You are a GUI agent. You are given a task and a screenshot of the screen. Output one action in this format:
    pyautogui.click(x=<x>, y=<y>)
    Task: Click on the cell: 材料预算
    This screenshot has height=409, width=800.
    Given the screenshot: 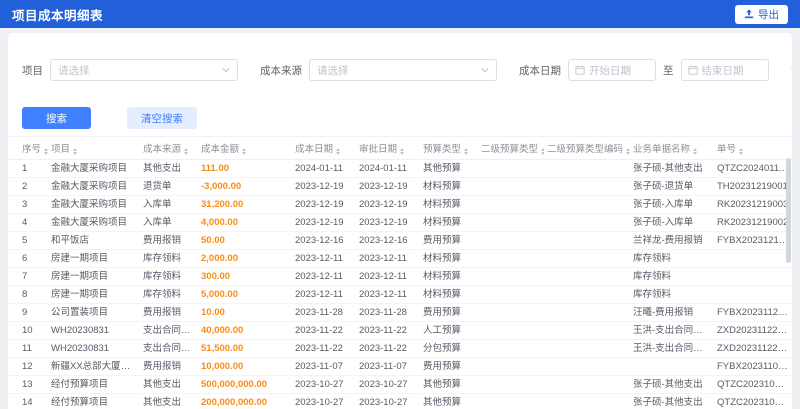 What is the action you would take?
    pyautogui.click(x=449, y=294)
    